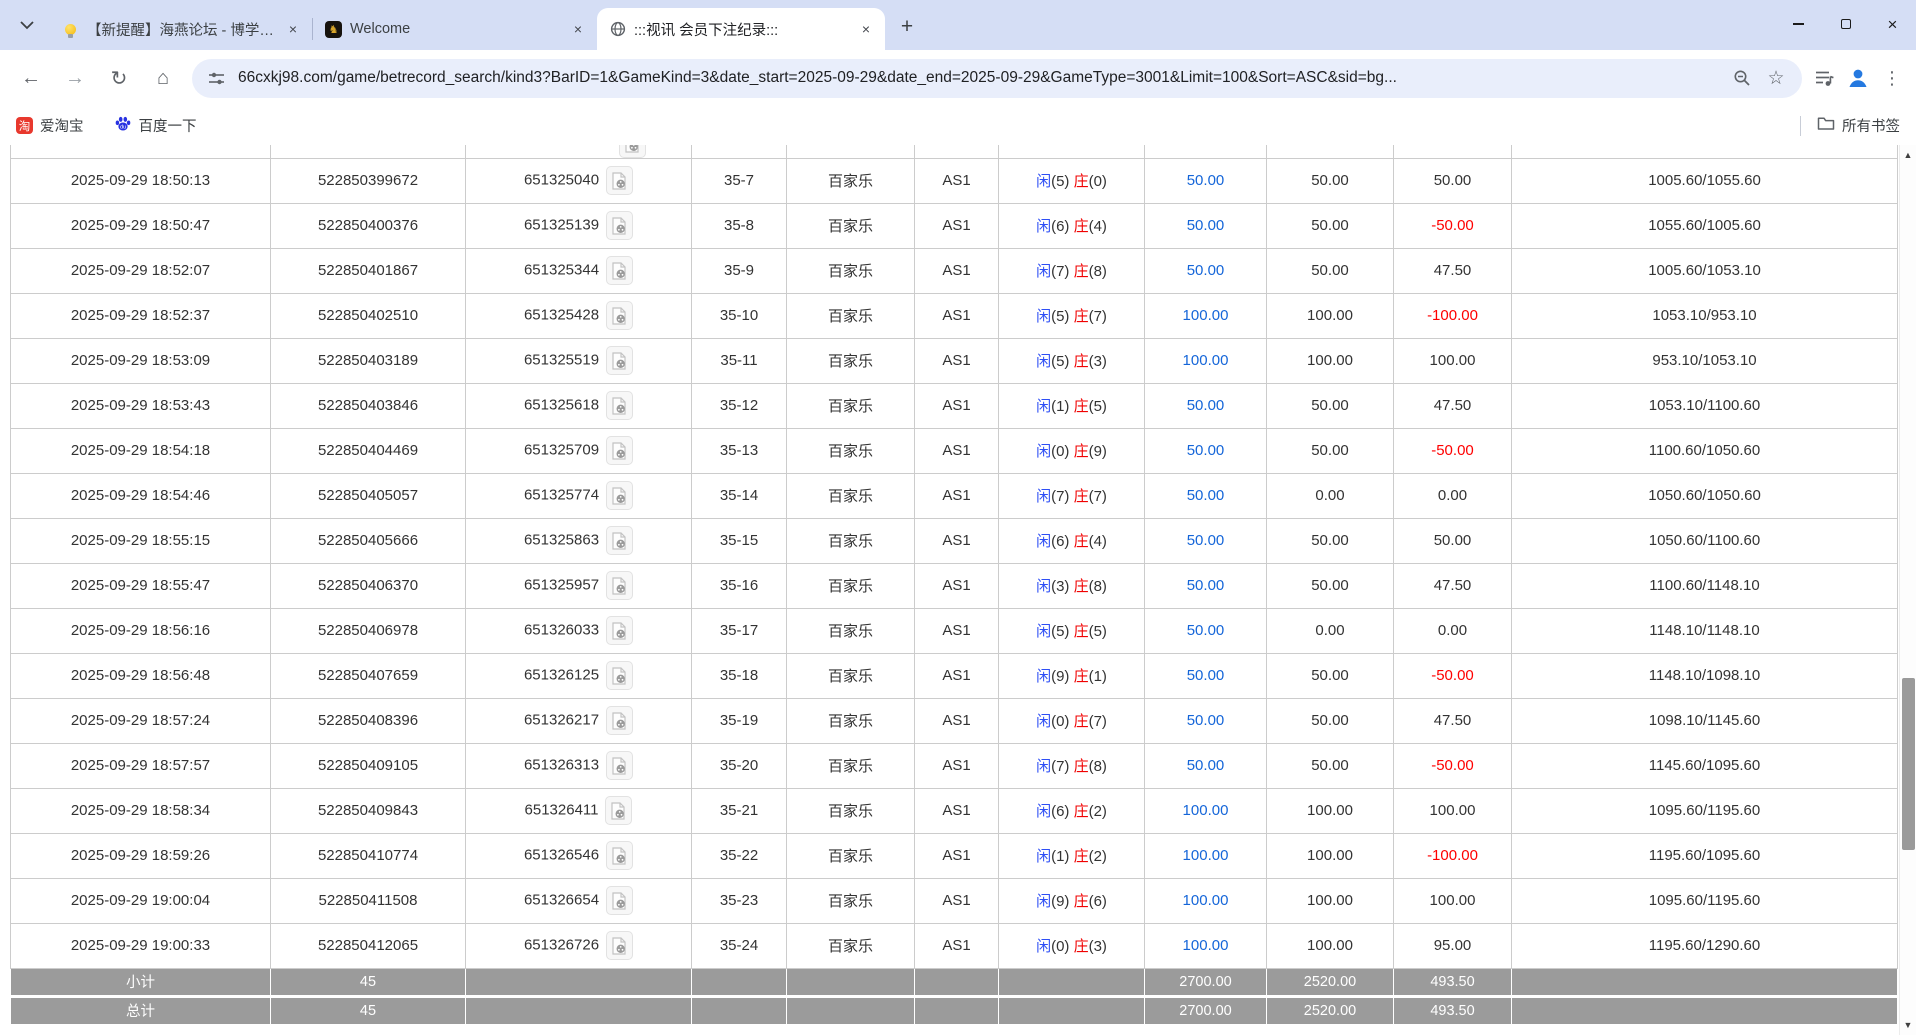 This screenshot has height=1035, width=1916. Describe the element at coordinates (1907, 590) in the screenshot. I see `vertical-scrollbar: ▲ ▼` at that location.